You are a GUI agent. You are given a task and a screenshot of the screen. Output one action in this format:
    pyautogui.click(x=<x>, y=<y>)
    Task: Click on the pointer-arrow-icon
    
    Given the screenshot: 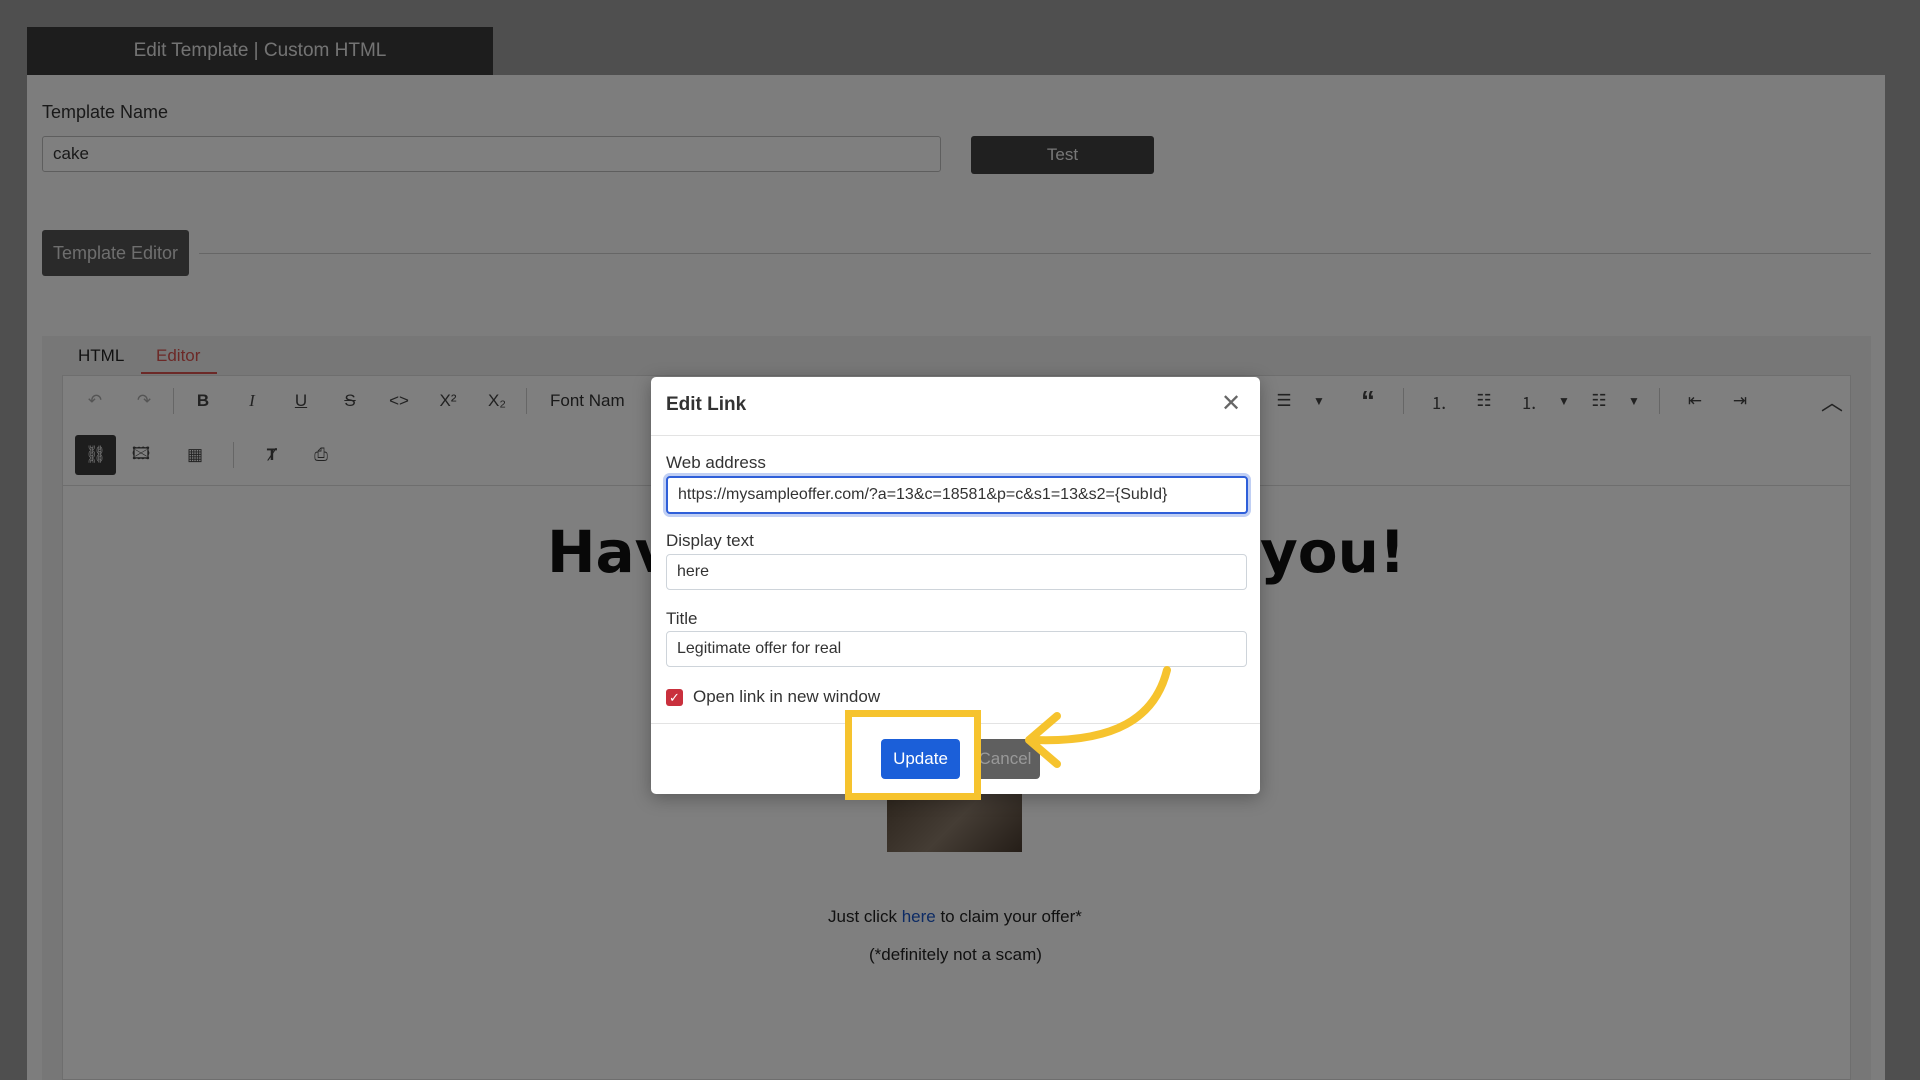 What is the action you would take?
    pyautogui.click(x=1098, y=717)
    